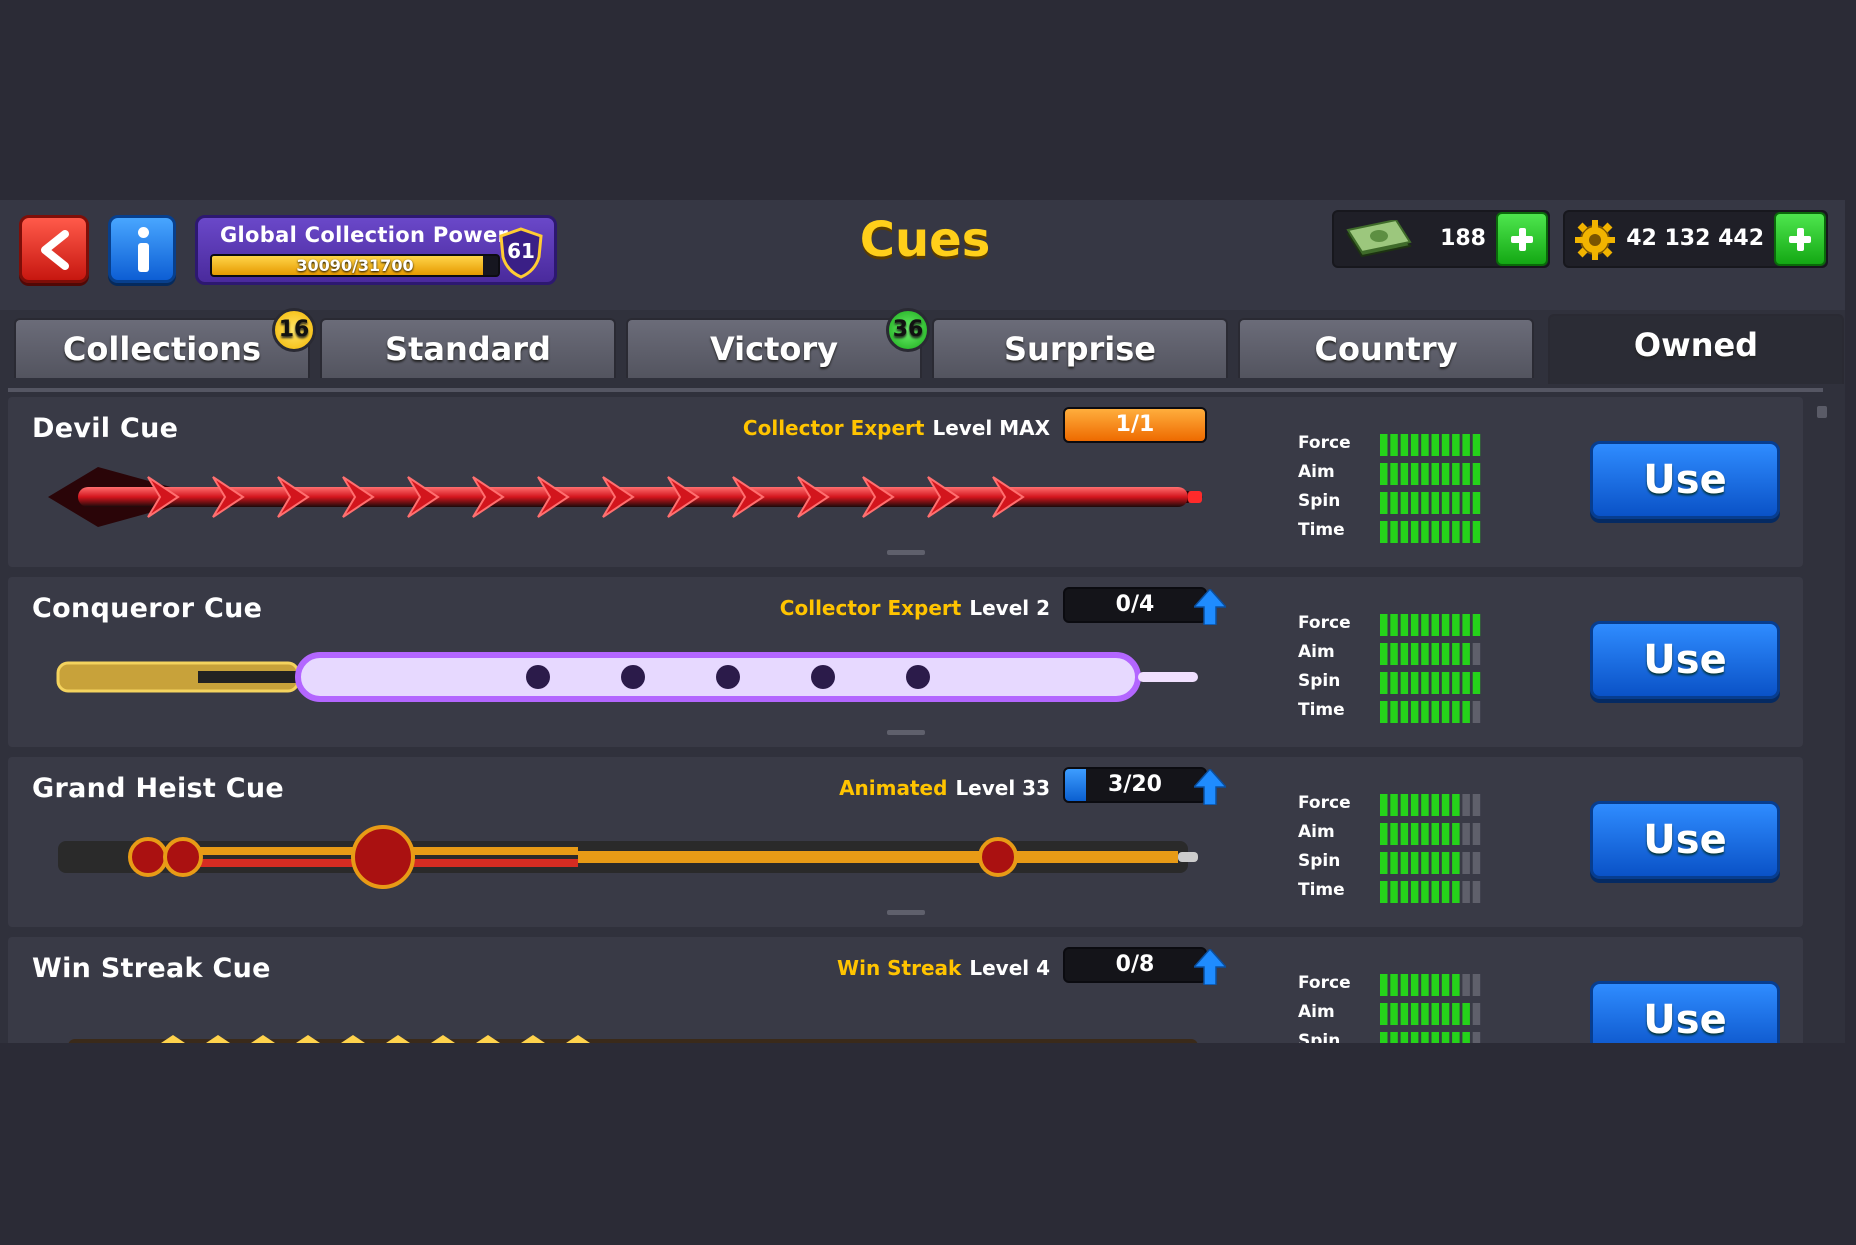  Describe the element at coordinates (364, 235) in the screenshot. I see `collection-power-label: Global Collection Power` at that location.